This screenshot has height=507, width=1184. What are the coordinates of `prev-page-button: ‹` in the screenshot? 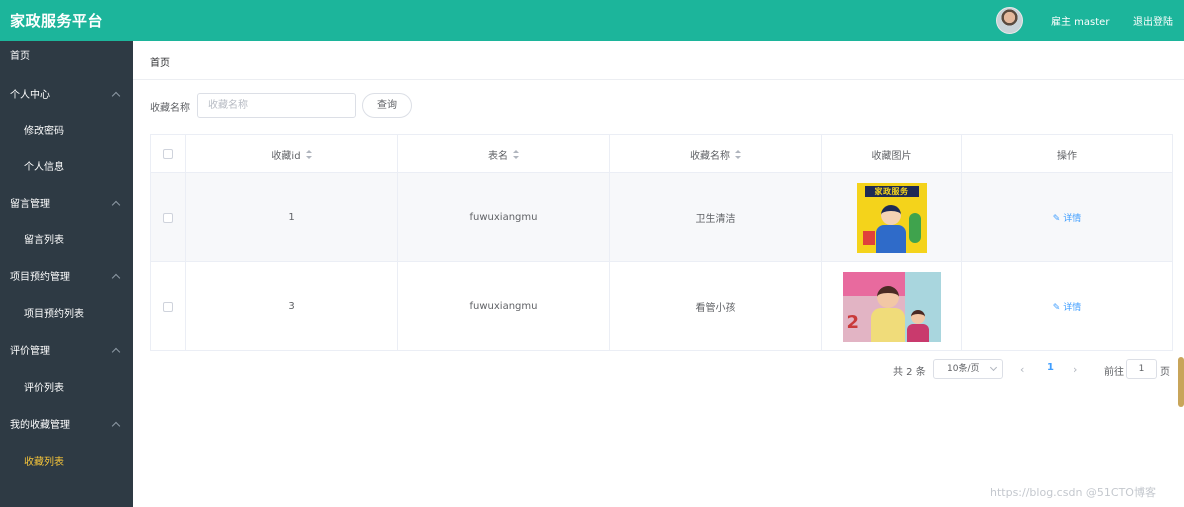 It's located at (1022, 369).